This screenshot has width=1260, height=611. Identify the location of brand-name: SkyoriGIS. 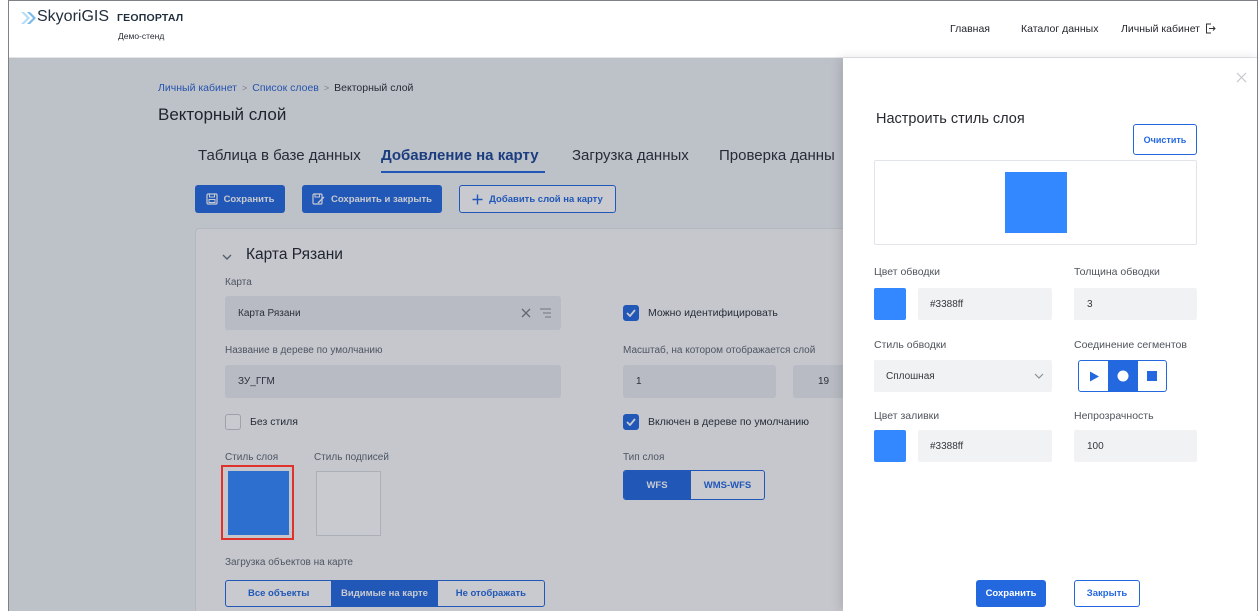
(73, 17).